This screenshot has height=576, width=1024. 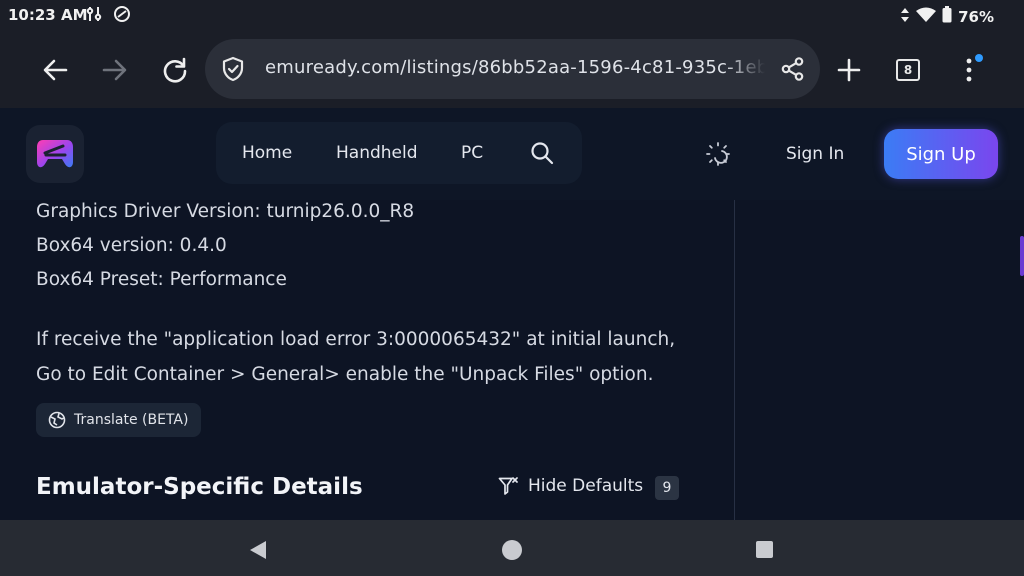 What do you see at coordinates (199, 487) in the screenshot?
I see `section-title: Emulator-Specific Details` at bounding box center [199, 487].